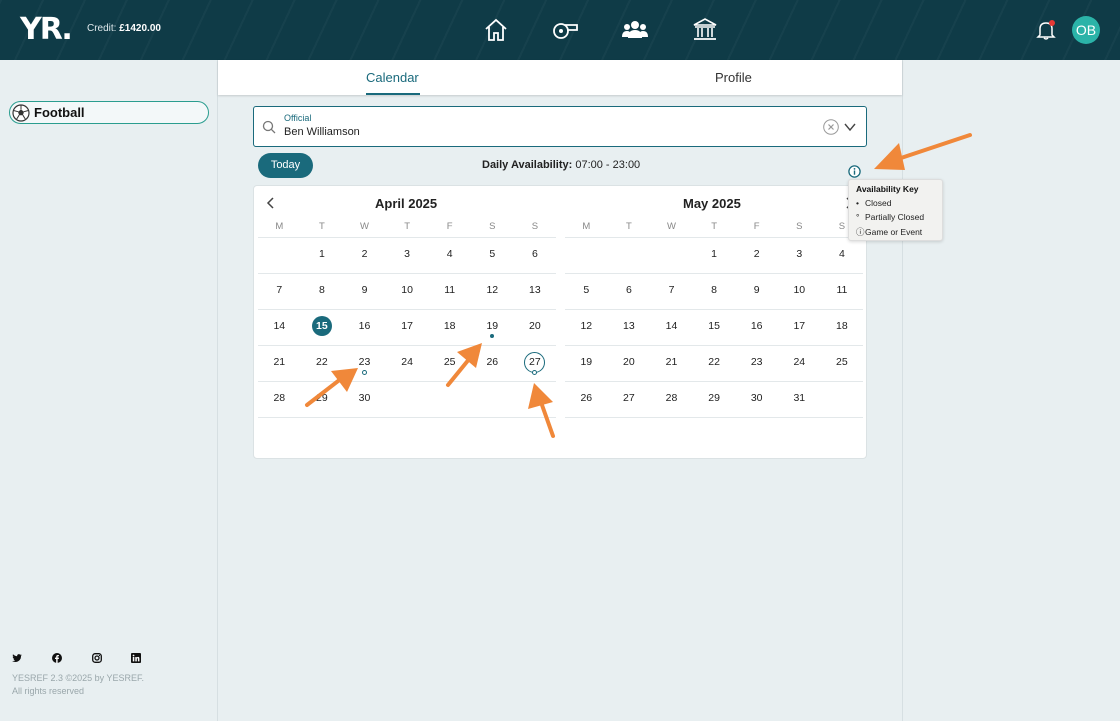 The width and height of the screenshot is (1120, 721). I want to click on top-bar: YR. Credit: £1420.00 OB, so click(560, 30).